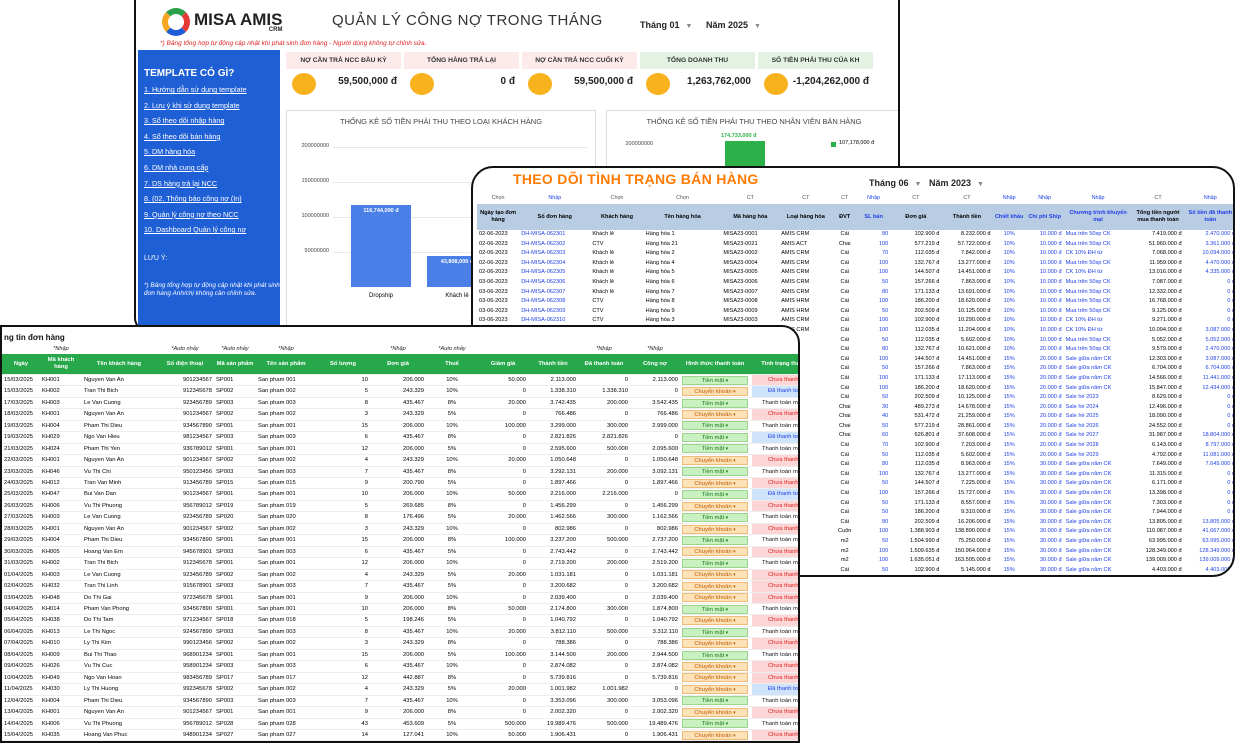 The width and height of the screenshot is (1235, 743). Describe the element at coordinates (554, 254) in the screenshot. I see `table-cell: DH-MISA-062303` at that location.